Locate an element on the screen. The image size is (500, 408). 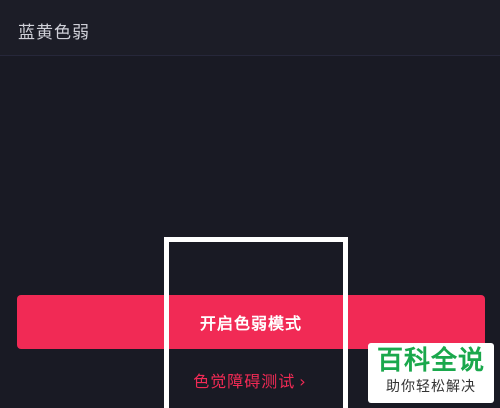
enable-color-weak-mode-button: 开启色弱模式 is located at coordinates (251, 322).